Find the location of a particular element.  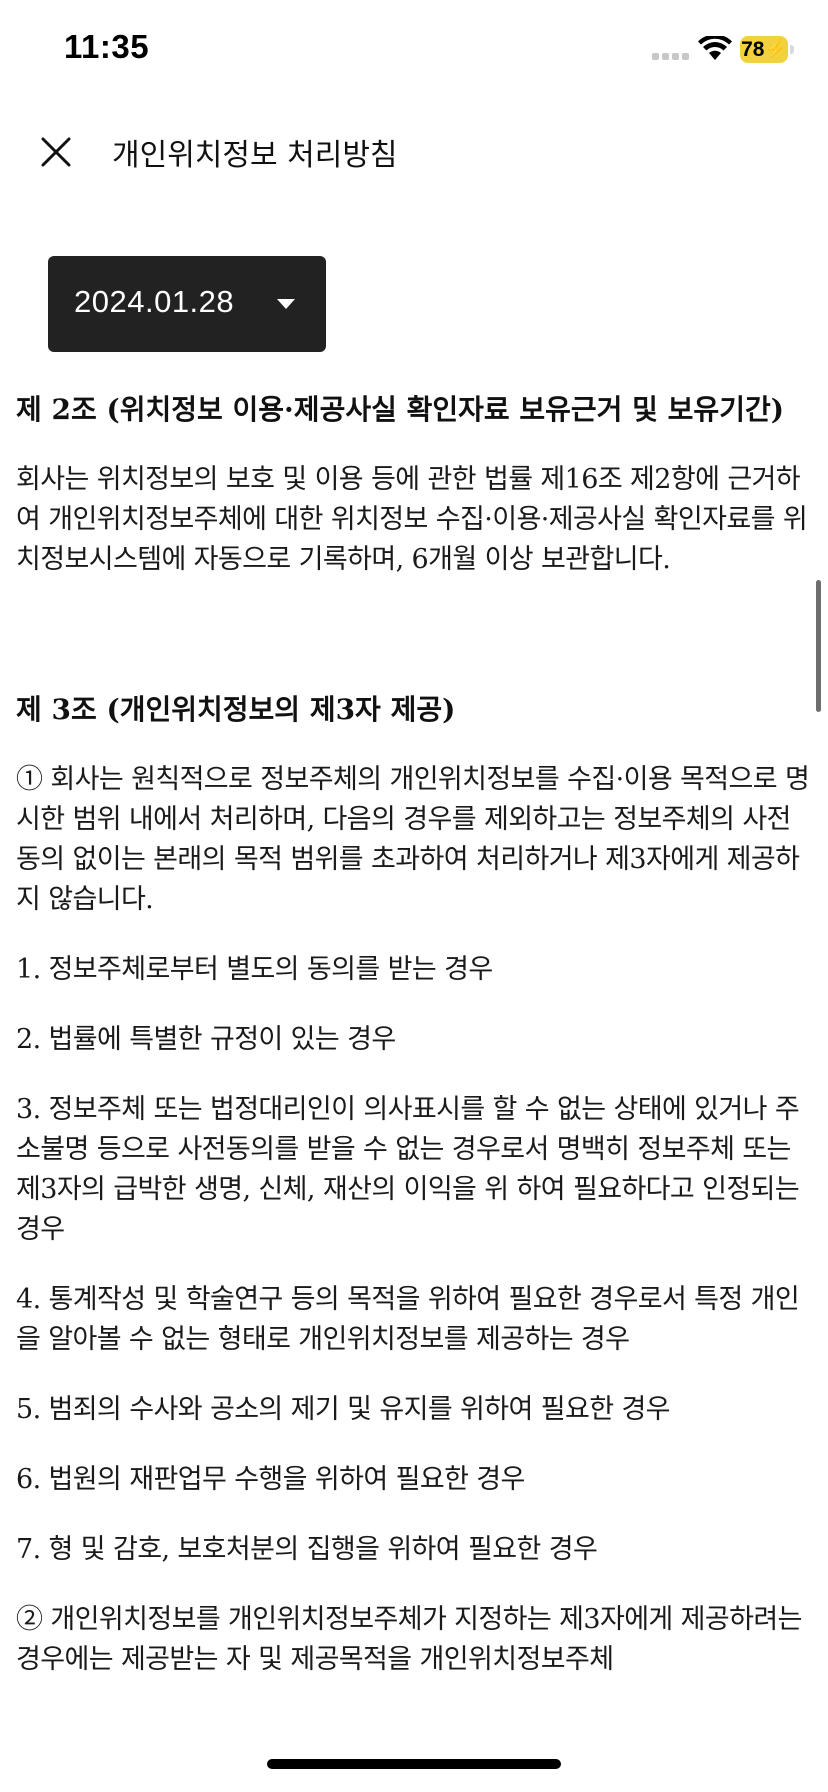

bottom-area is located at coordinates (414, 1755).